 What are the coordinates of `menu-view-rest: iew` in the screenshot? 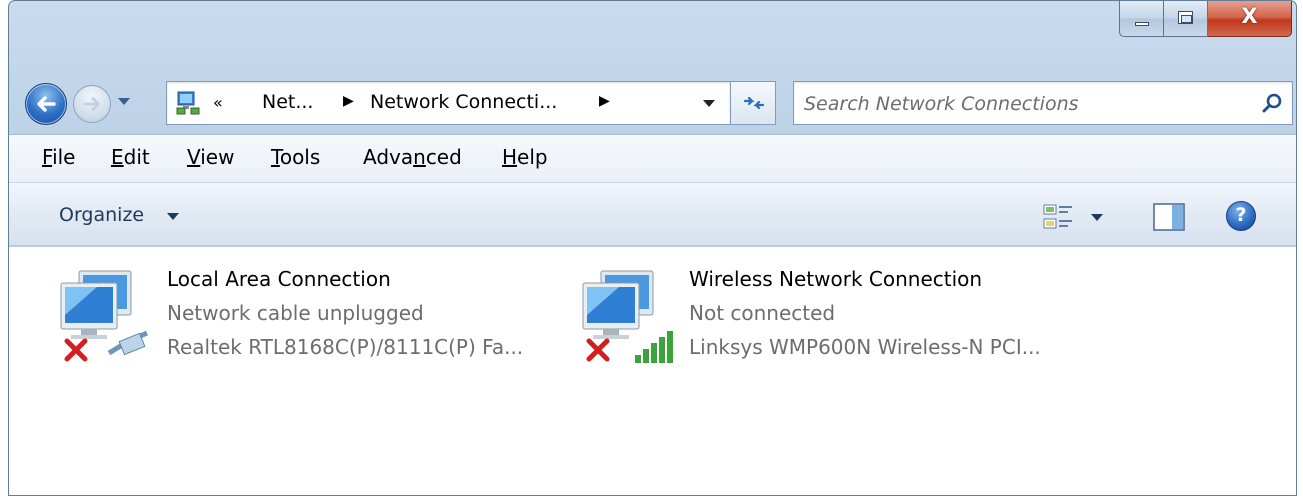 It's located at (217, 157).